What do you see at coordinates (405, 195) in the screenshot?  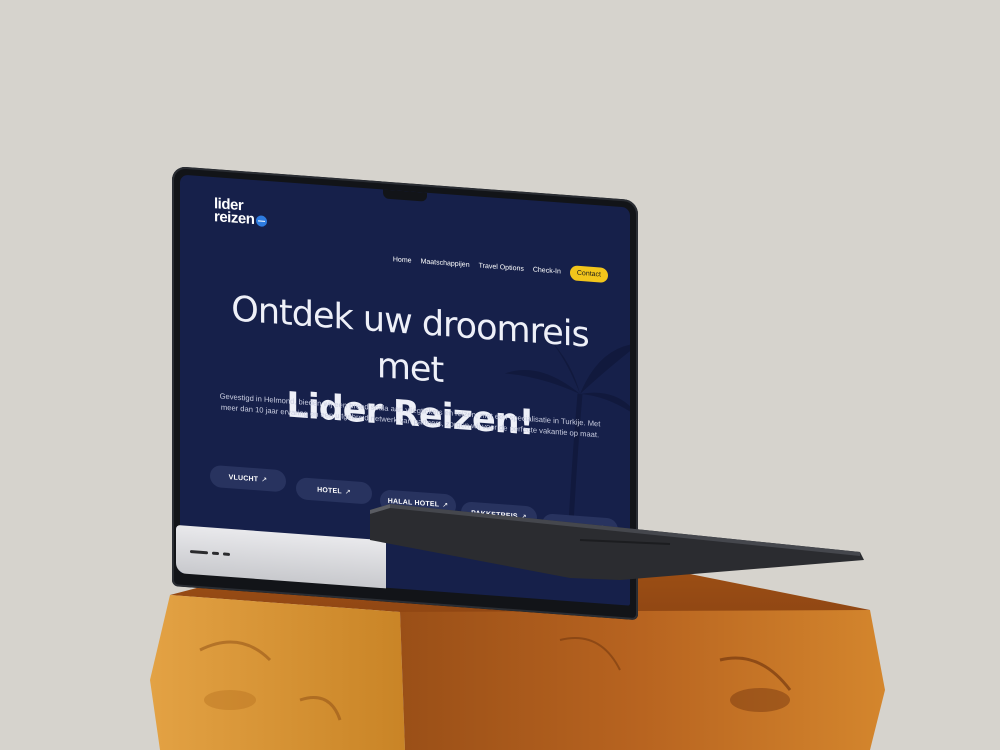 I see `camera-notch` at bounding box center [405, 195].